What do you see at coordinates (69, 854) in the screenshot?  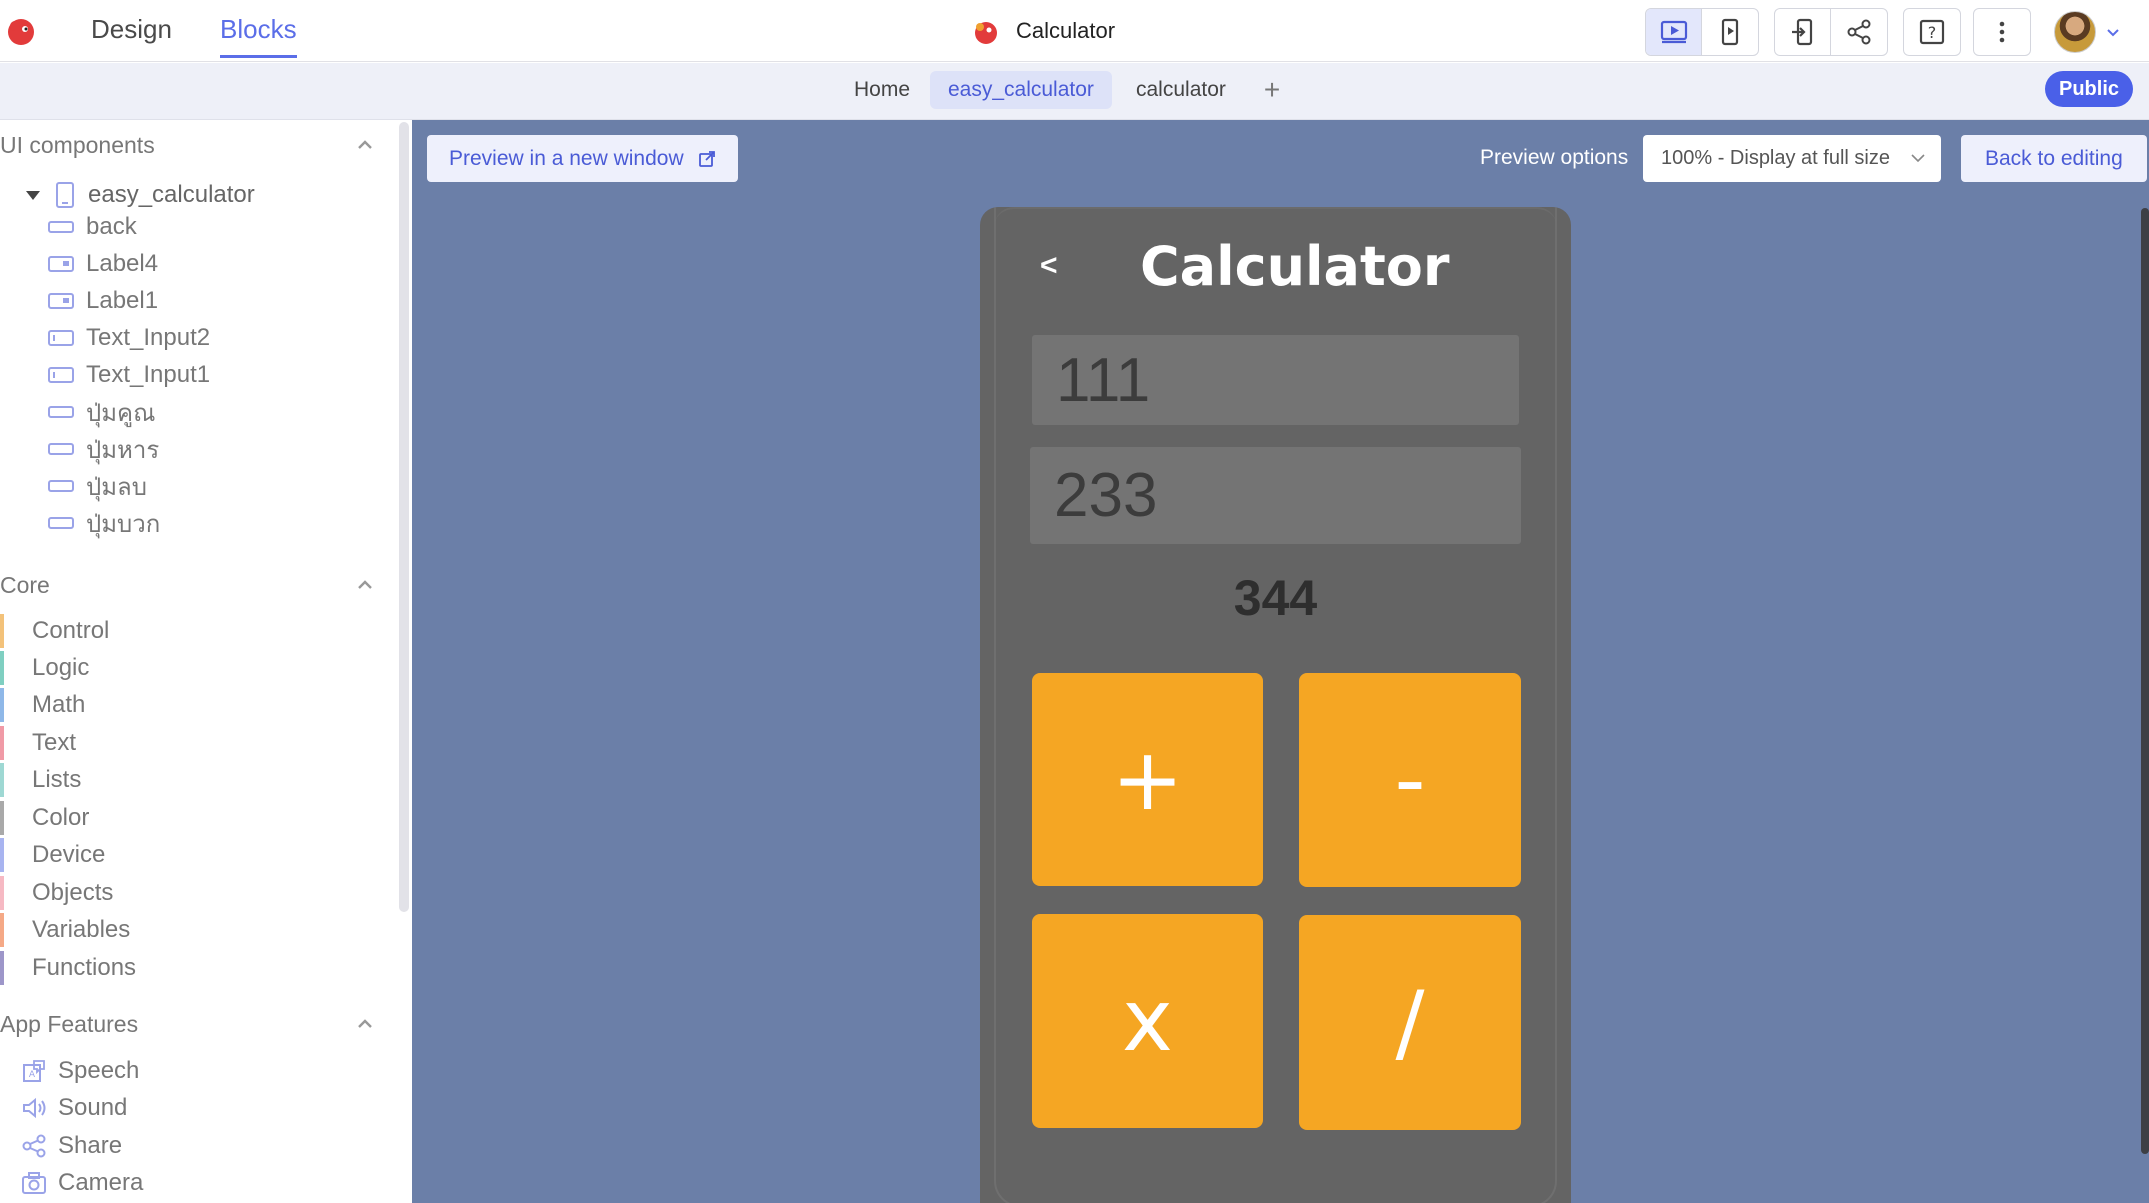 I see `core-item-label: Device` at bounding box center [69, 854].